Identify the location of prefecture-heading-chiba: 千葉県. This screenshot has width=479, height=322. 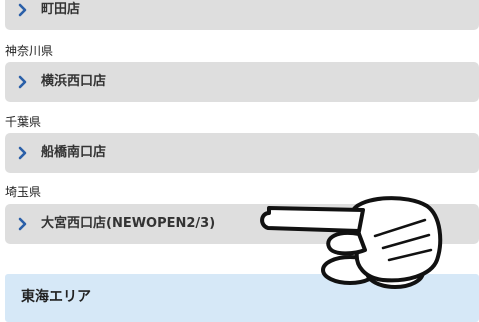
(23, 122).